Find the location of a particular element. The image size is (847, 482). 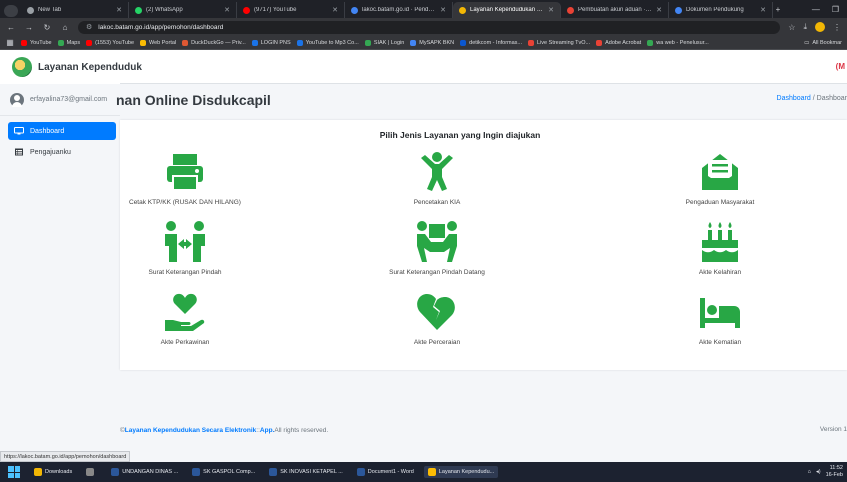

app-brand: Layanan Kependuduk is located at coordinates (71, 67).